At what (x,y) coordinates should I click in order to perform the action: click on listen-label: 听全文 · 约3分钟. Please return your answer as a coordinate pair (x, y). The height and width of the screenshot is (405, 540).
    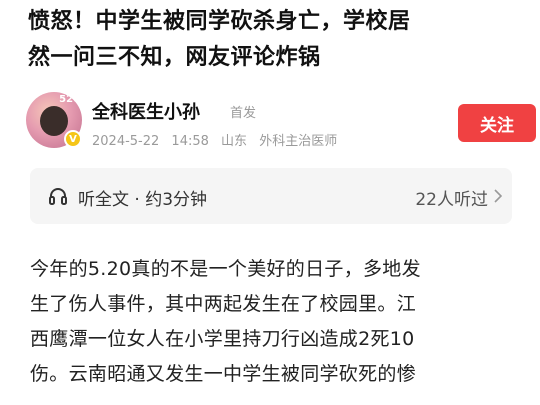
    Looking at the image, I should click on (143, 200).